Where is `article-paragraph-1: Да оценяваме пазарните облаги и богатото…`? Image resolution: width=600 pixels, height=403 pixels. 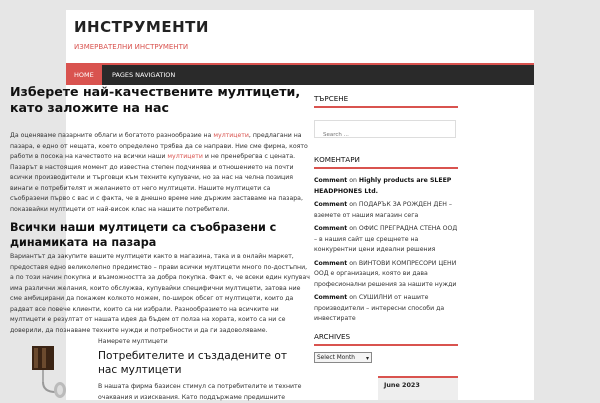 article-paragraph-1: Да оценяваме пазарните облаги и богатото… is located at coordinates (160, 173).